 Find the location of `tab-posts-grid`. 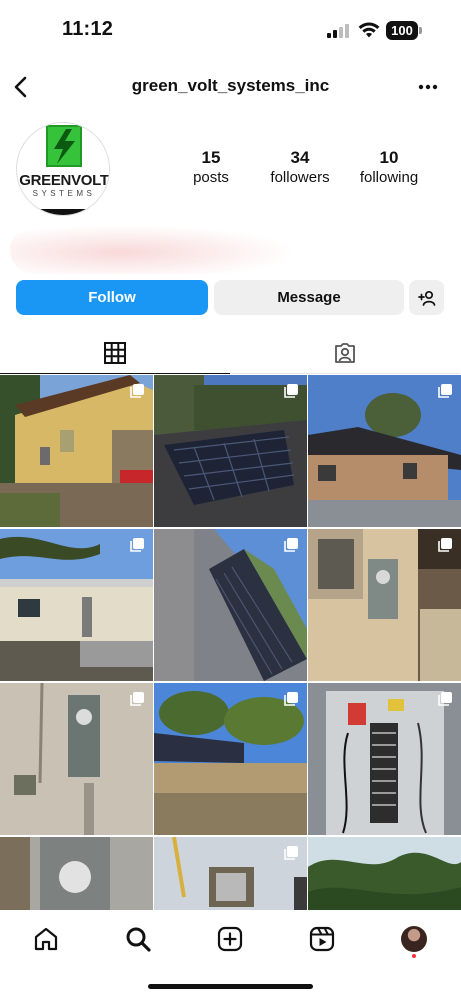

tab-posts-grid is located at coordinates (115, 353).